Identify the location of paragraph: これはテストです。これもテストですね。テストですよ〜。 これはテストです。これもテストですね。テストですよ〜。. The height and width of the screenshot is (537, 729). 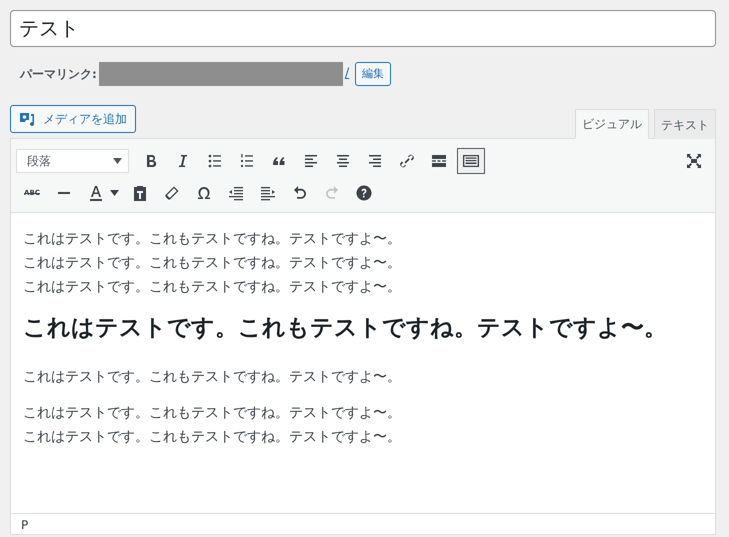
(212, 425).